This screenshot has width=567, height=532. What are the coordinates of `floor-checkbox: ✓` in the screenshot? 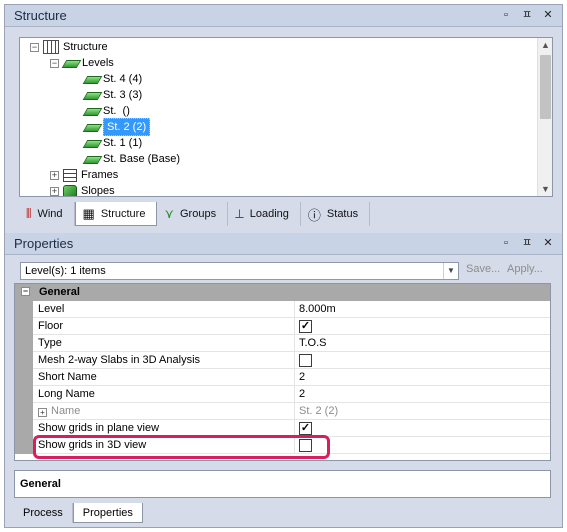 It's located at (305, 326).